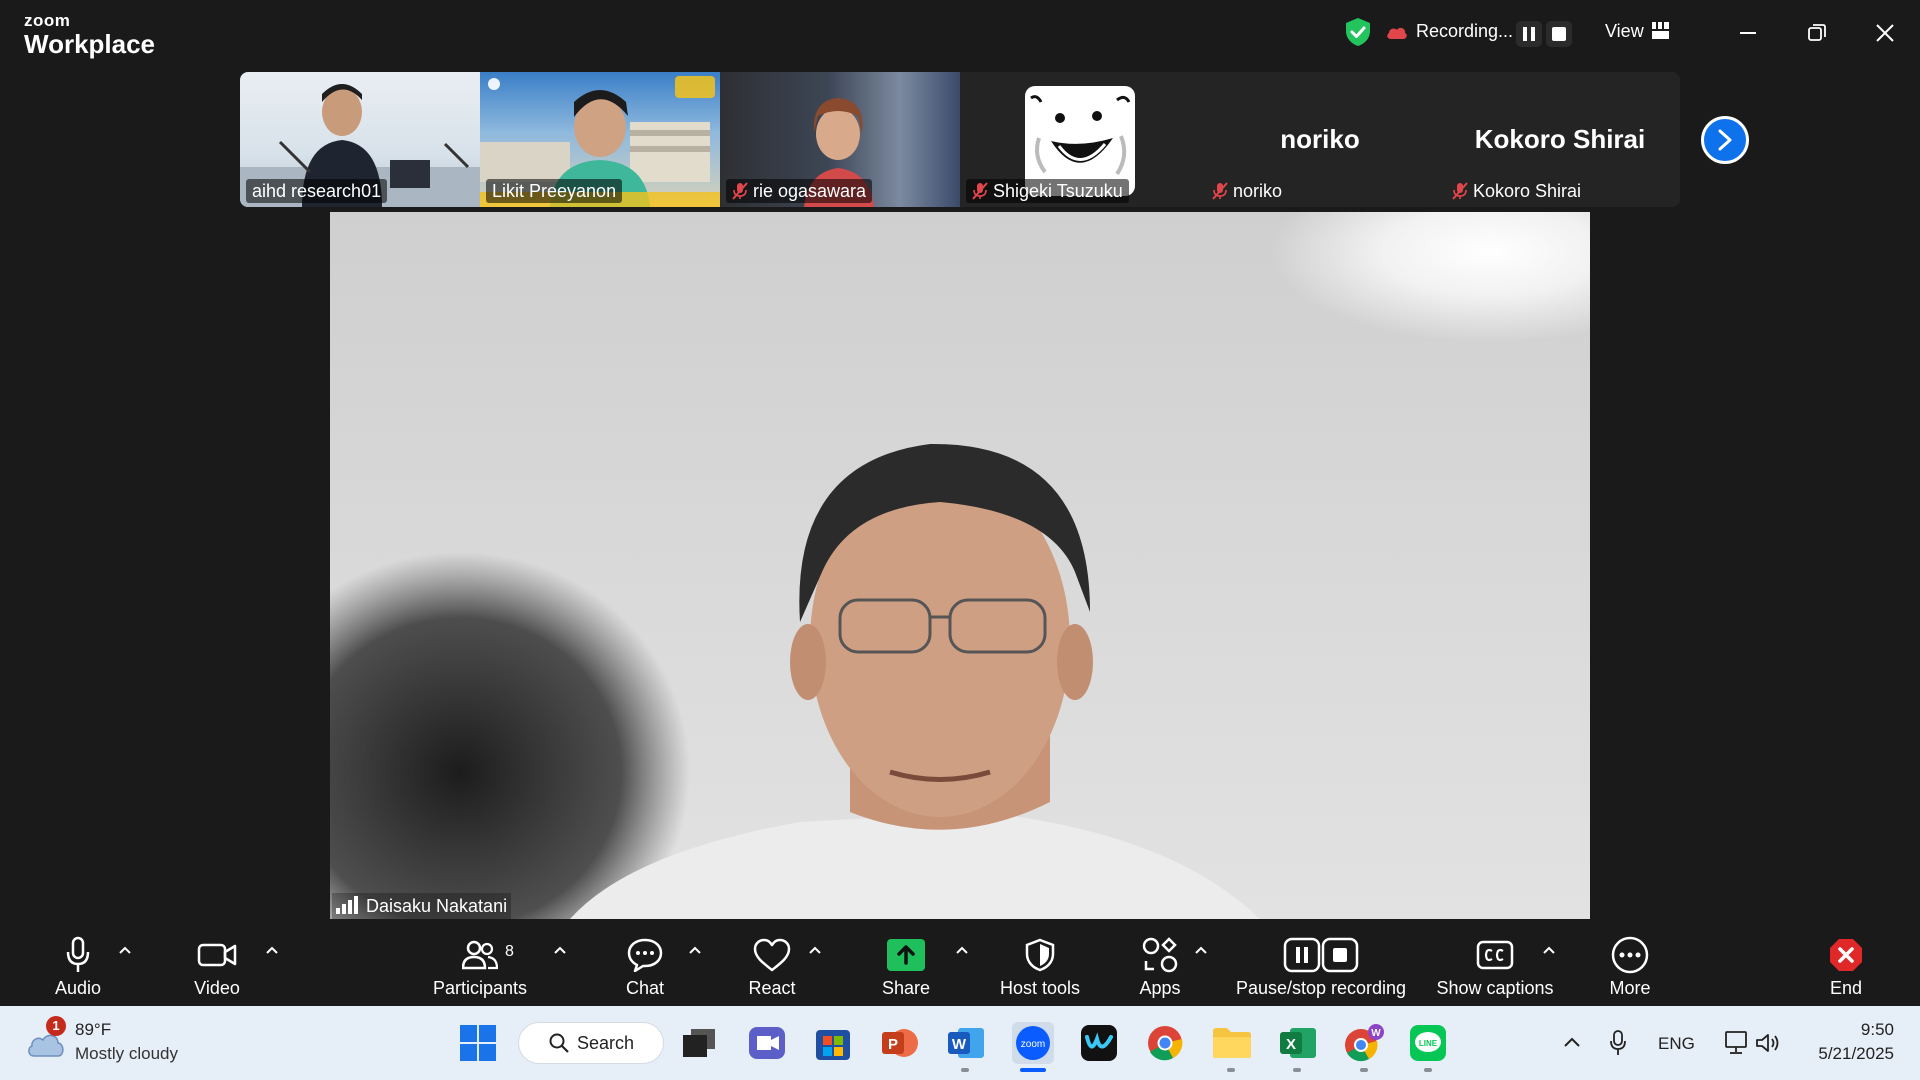 Image resolution: width=1920 pixels, height=1080 pixels. I want to click on volume-icon, so click(1768, 1043).